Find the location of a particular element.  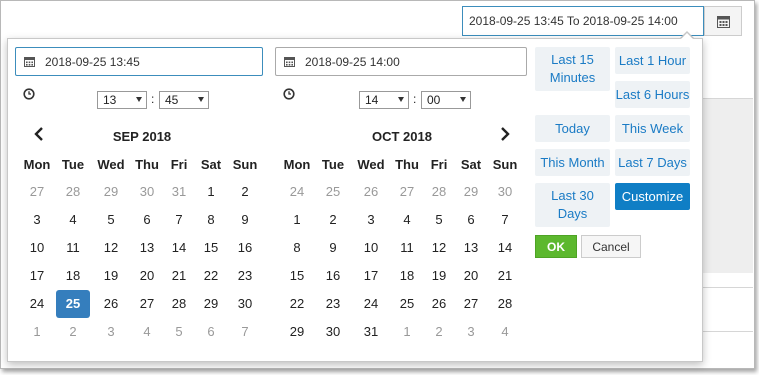

range-last-6-hours-button: Last 6 Hours is located at coordinates (652, 94).